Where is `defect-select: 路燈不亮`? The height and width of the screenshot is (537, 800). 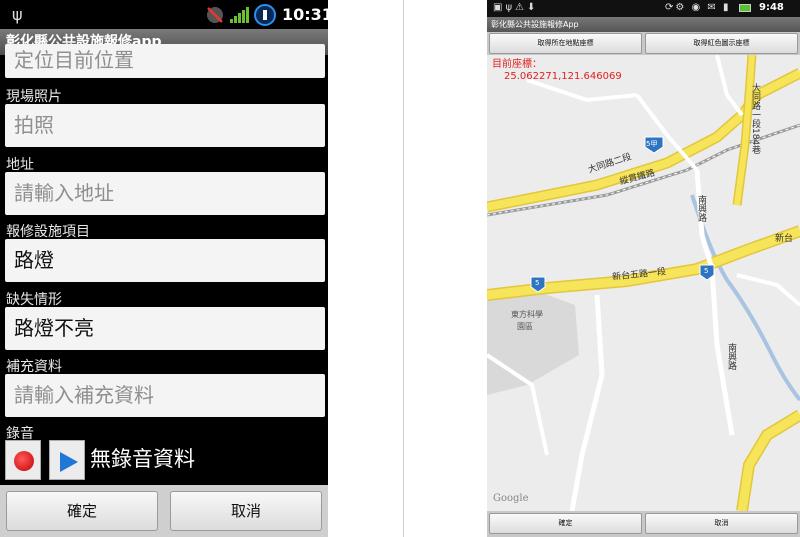 defect-select: 路燈不亮 is located at coordinates (165, 328).